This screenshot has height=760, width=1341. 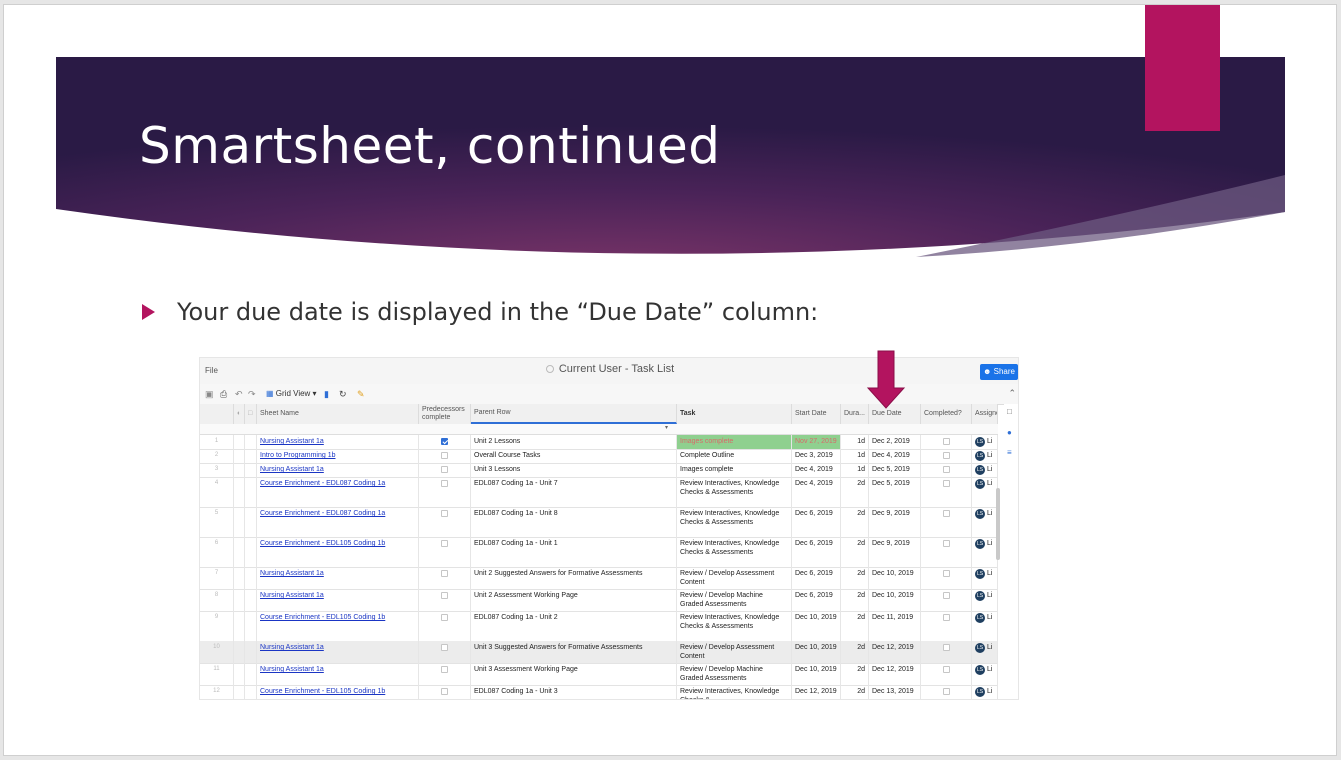 I want to click on task-cell: Review Interactives, Knowledge Checks &, so click(x=734, y=692).